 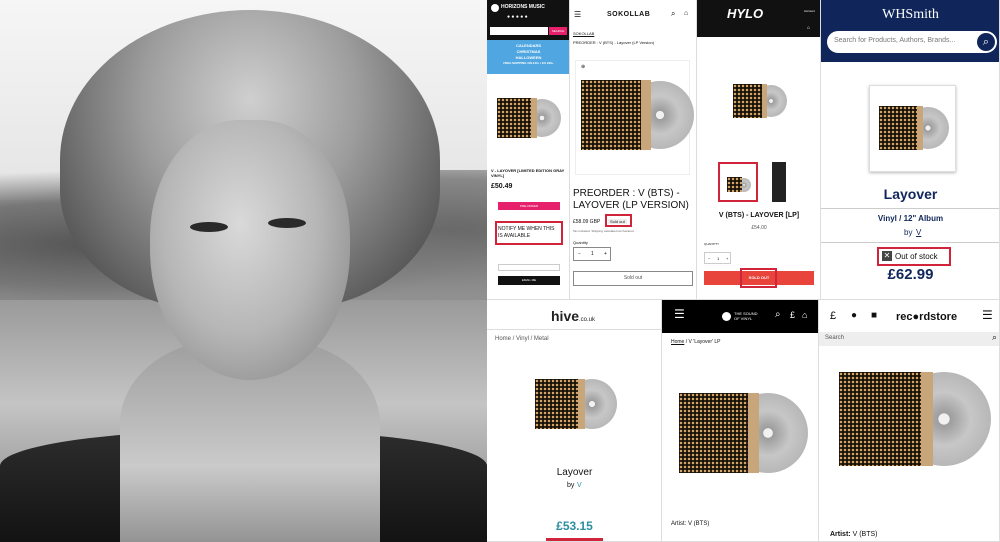 What do you see at coordinates (517, 17) in the screenshot?
I see `social-icons: ● ● ● ● ●` at bounding box center [517, 17].